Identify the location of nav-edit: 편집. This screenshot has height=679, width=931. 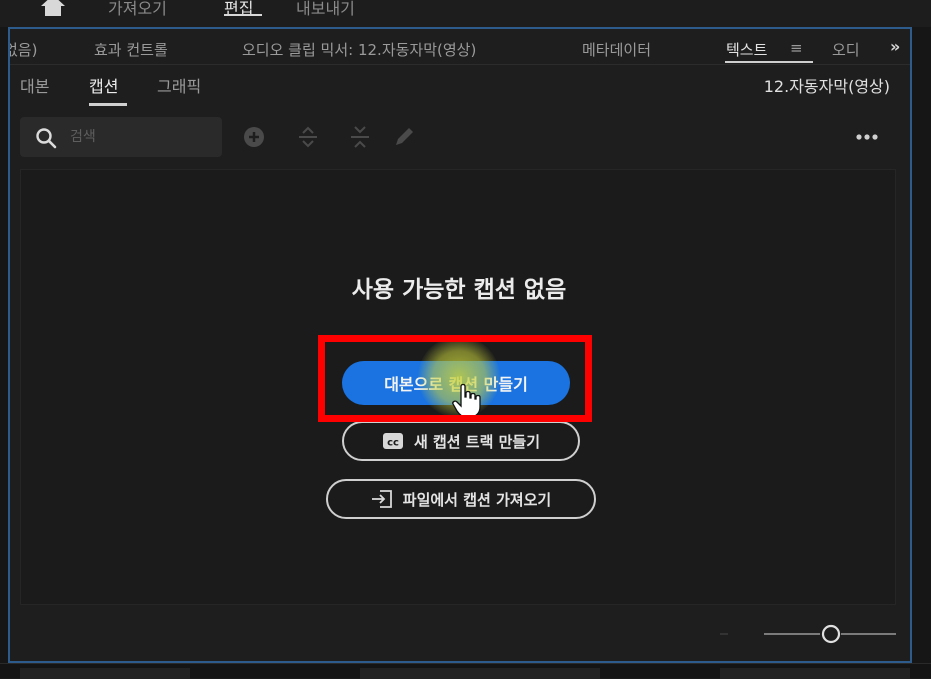
(238, 9).